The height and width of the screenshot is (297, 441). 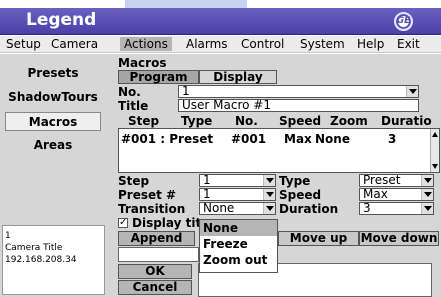 I want to click on move-up-button: Move up, so click(x=318, y=238).